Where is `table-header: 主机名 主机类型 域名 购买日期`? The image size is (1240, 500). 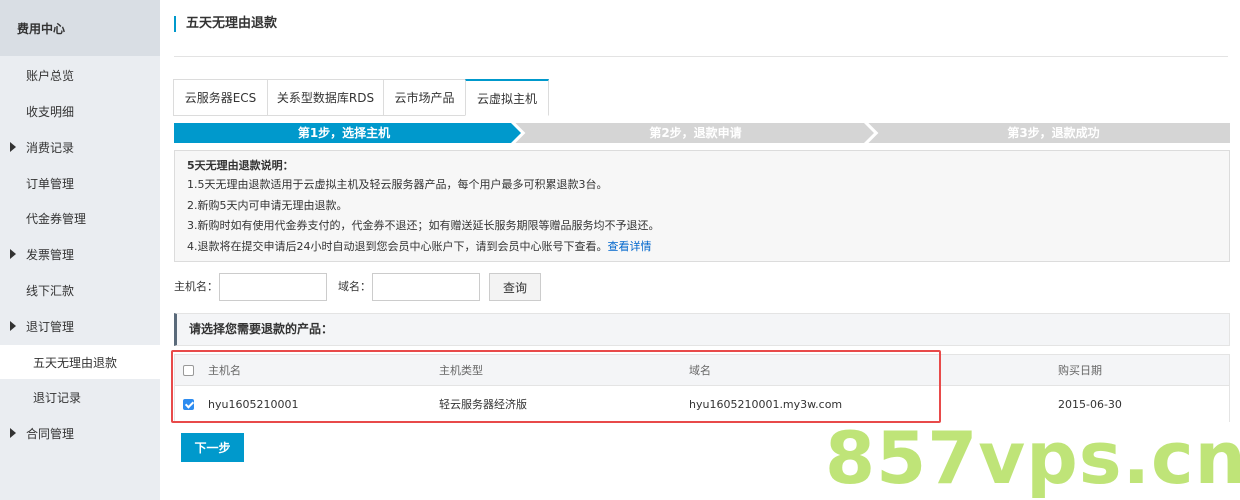 table-header: 主机名 主机类型 域名 购买日期 is located at coordinates (702, 370).